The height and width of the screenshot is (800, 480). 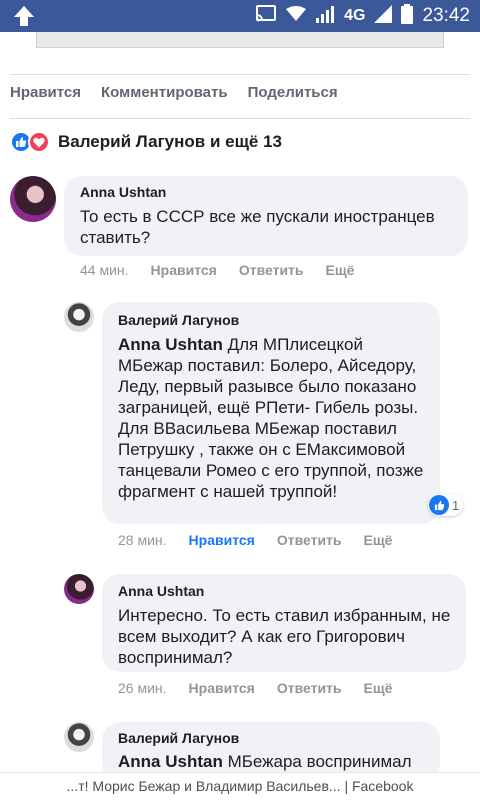 I want to click on arrow-up-icon, so click(x=24, y=18).